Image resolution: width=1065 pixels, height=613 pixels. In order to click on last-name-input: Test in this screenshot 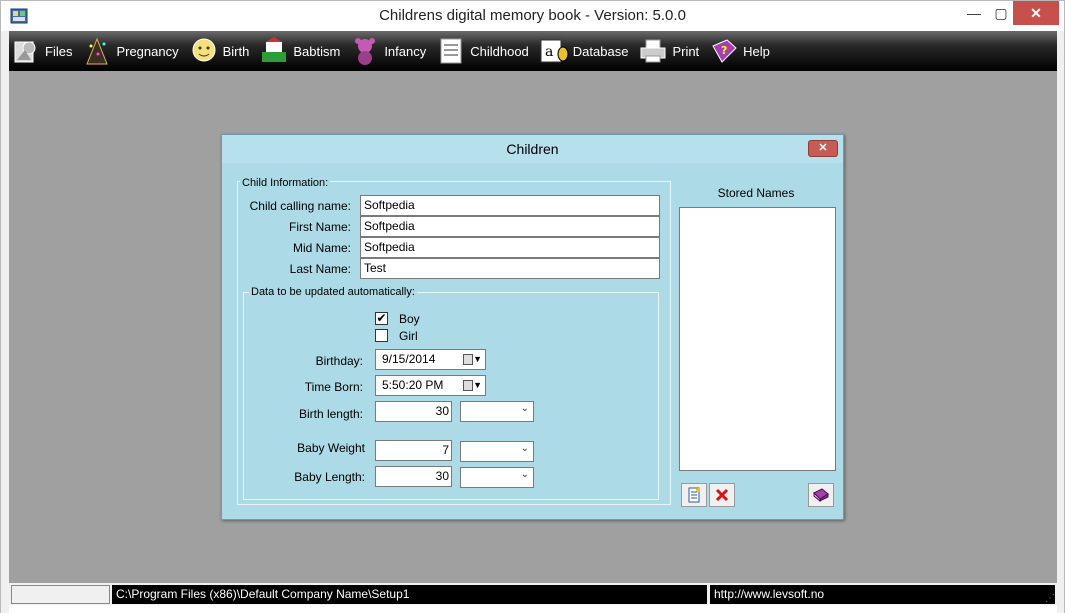, I will do `click(510, 268)`.